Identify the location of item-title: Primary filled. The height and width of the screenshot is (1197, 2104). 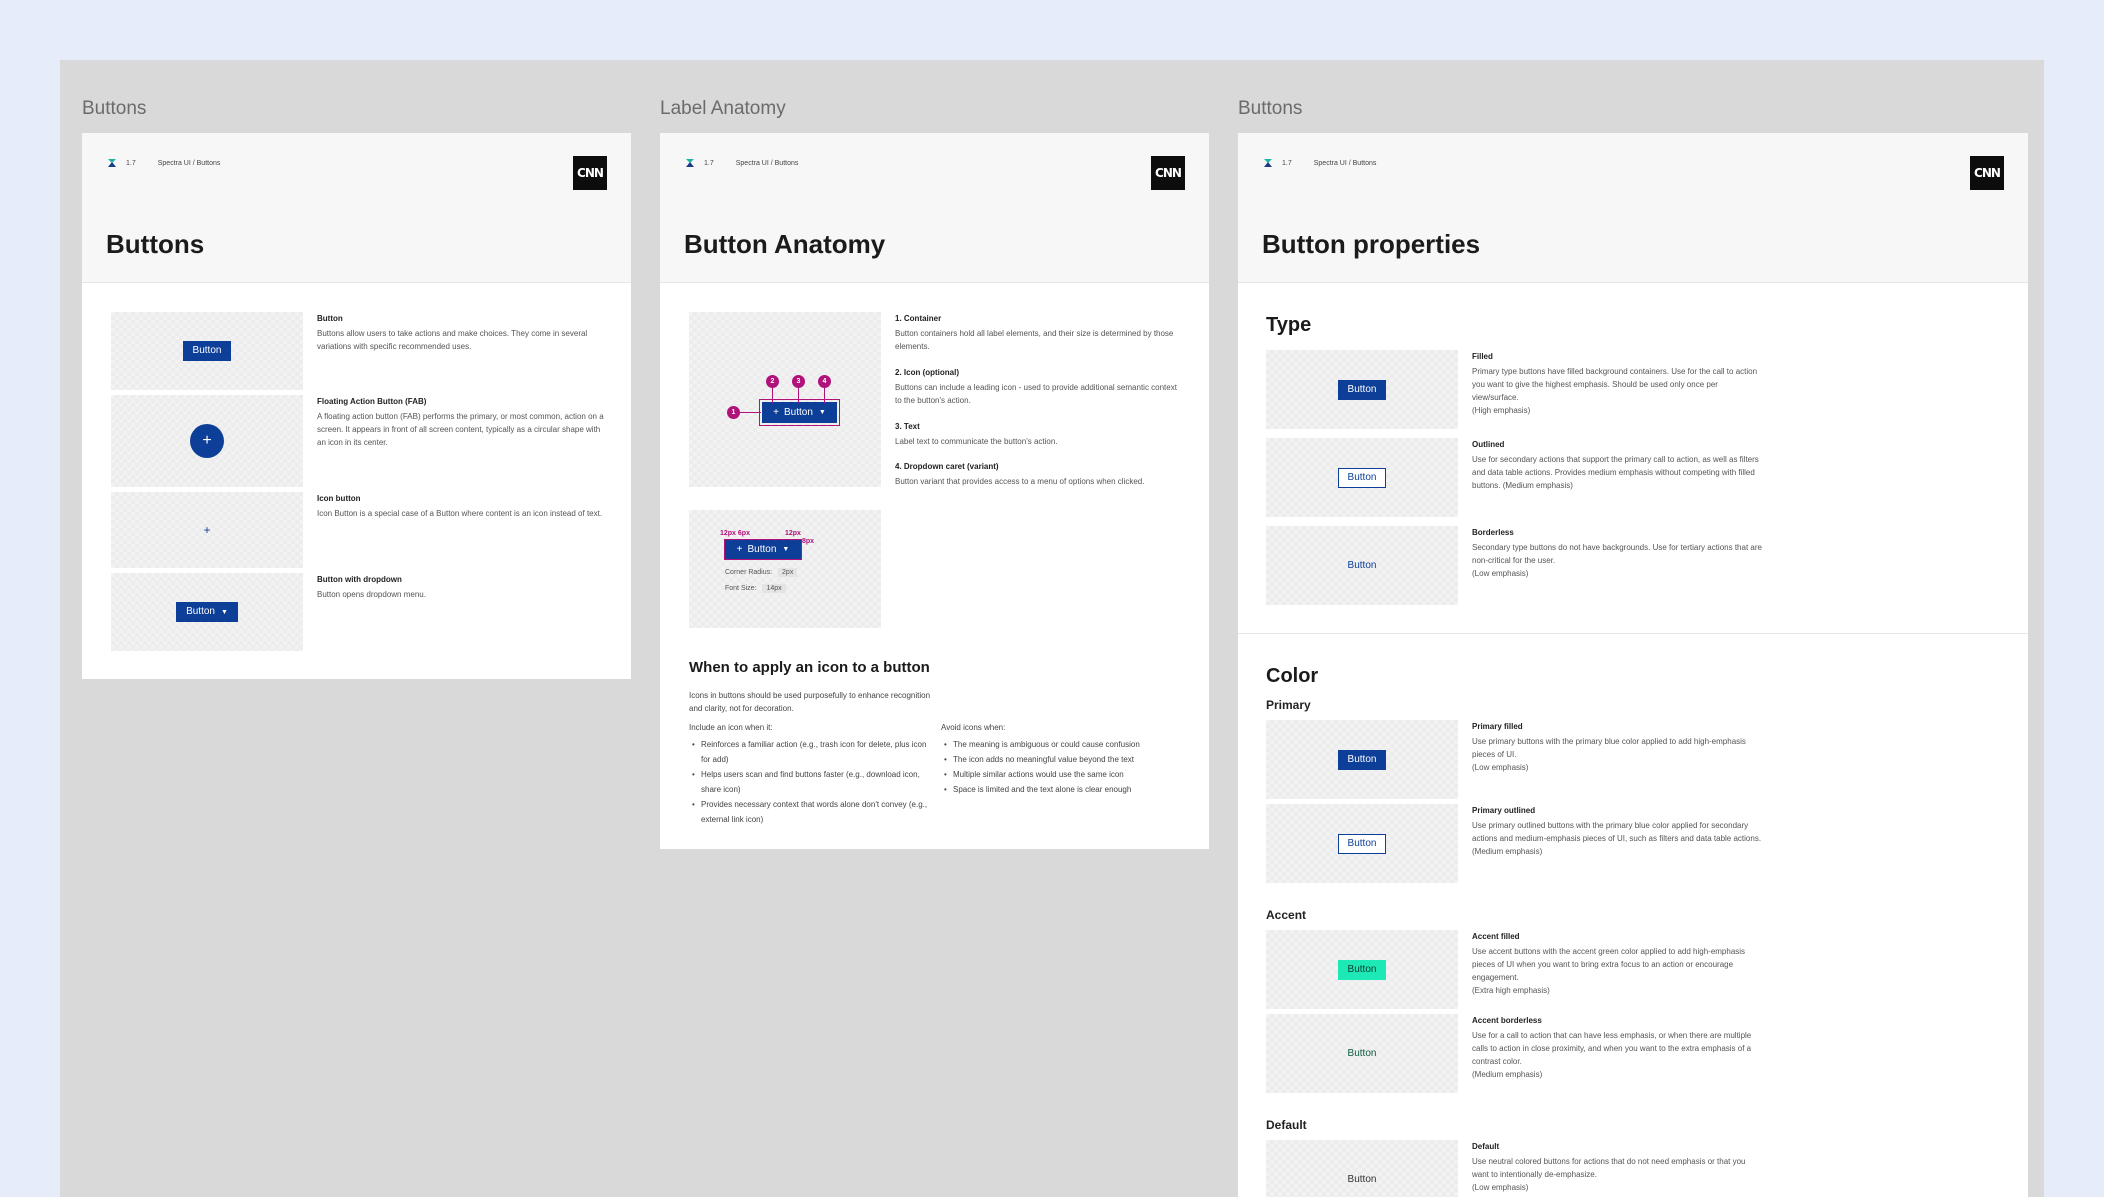
(1497, 726).